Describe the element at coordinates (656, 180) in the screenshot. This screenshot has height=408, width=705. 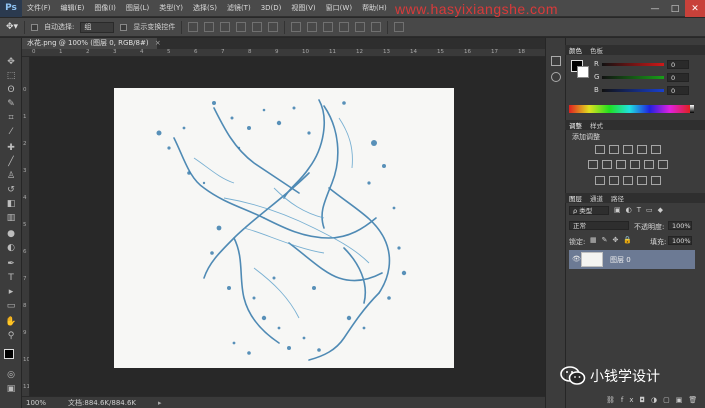
I see `selective-color-icon` at that location.